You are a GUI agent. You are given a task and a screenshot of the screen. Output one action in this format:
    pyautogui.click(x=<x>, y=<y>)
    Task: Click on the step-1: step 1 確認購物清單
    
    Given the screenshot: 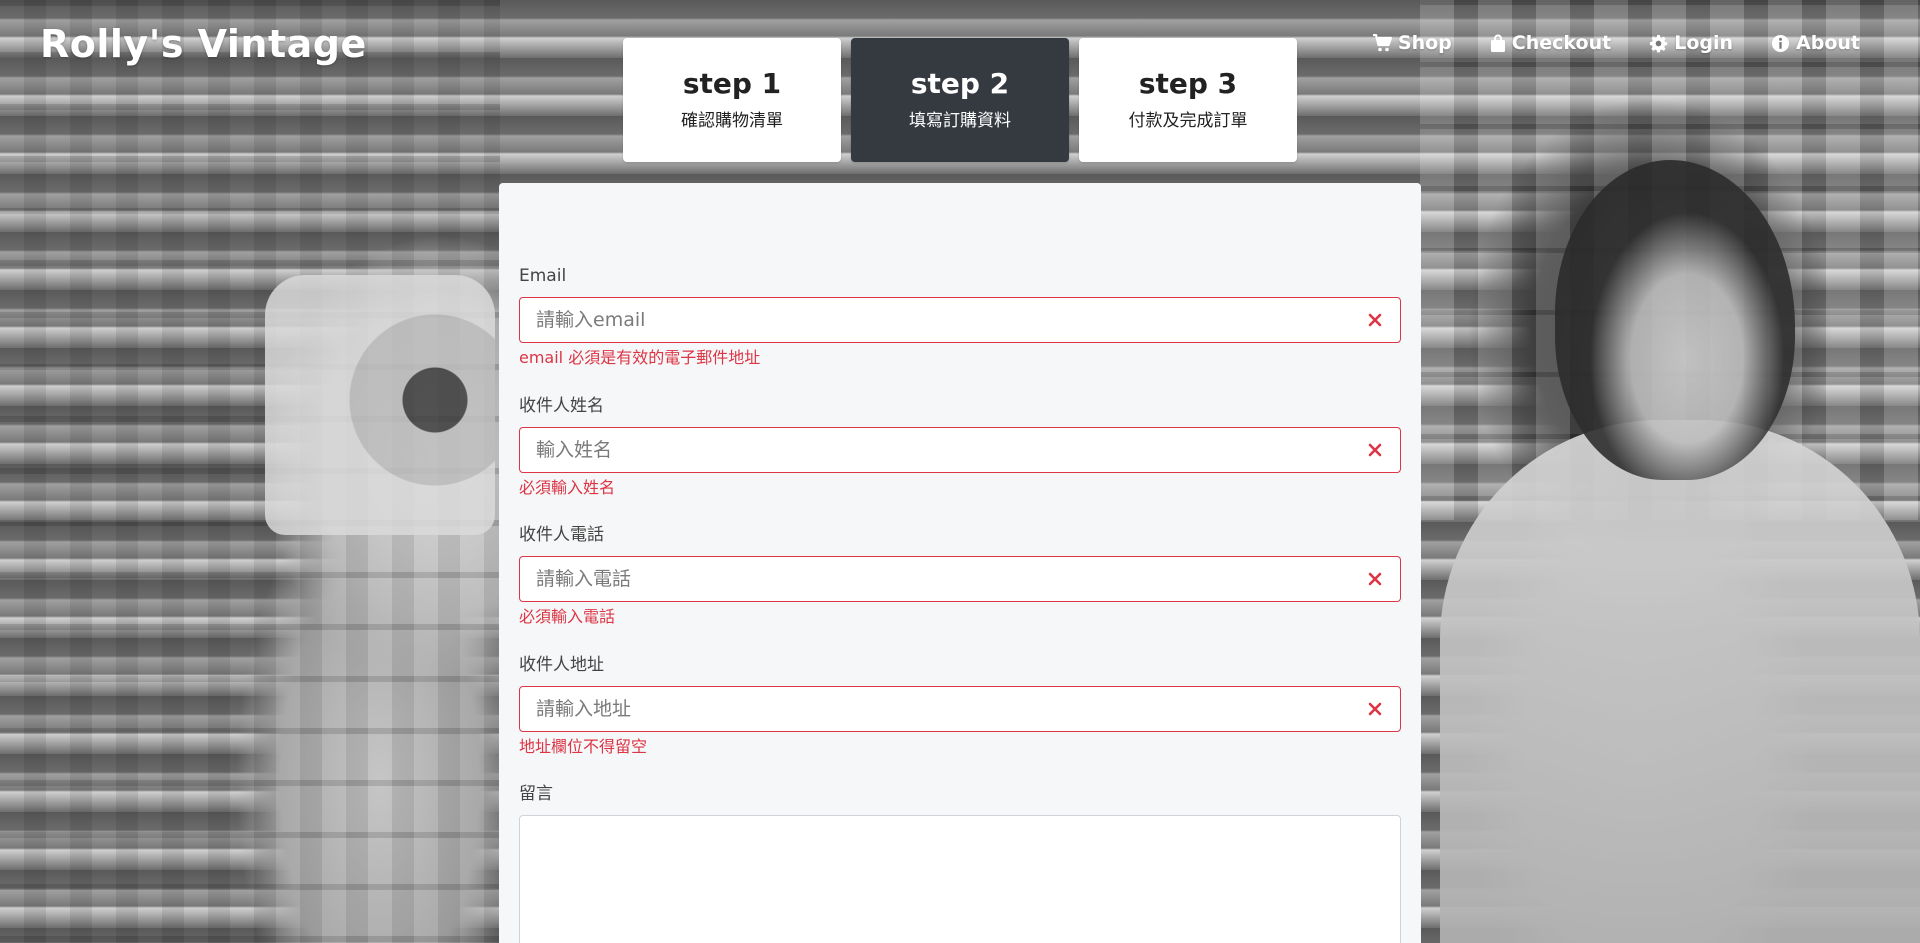 What is the action you would take?
    pyautogui.click(x=732, y=100)
    